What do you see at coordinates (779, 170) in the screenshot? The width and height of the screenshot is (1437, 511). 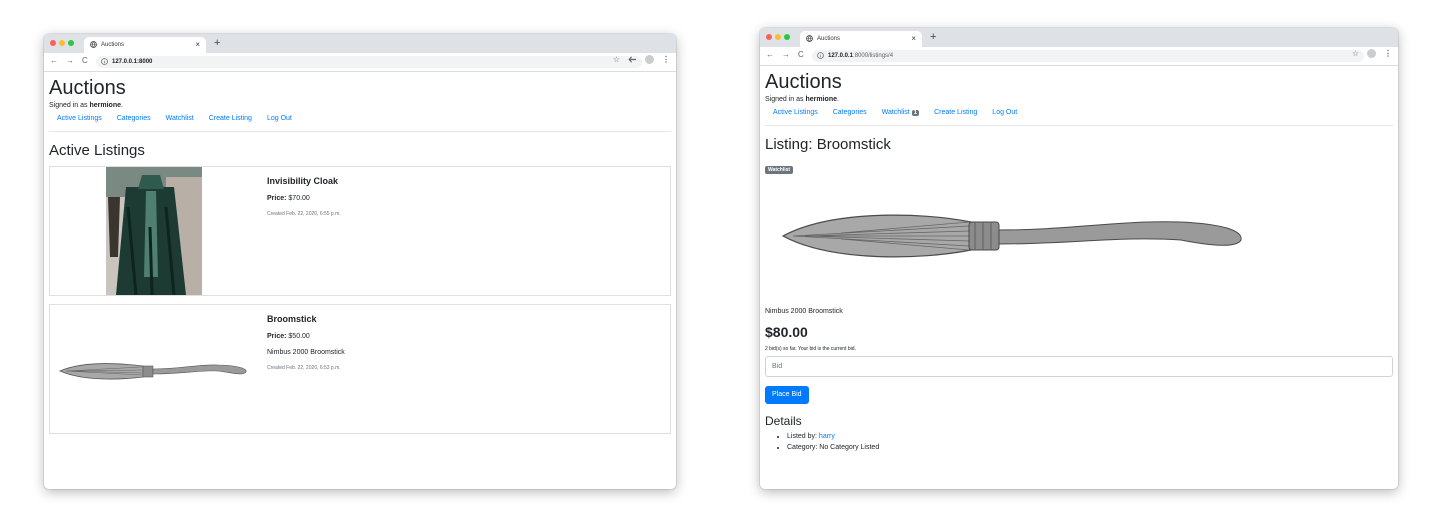 I see `watchlist-badge: Watchlist` at bounding box center [779, 170].